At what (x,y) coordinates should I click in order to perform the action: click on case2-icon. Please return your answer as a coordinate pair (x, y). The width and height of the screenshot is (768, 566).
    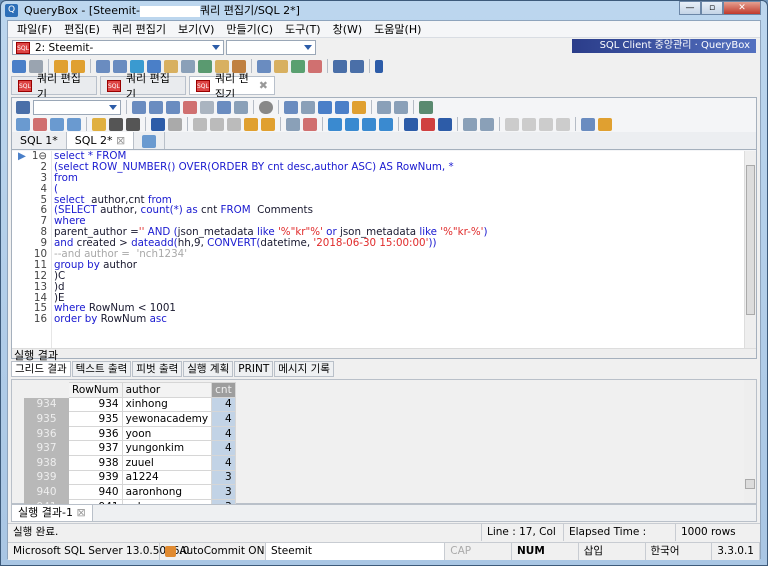
    Looking at the image, I should click on (563, 124).